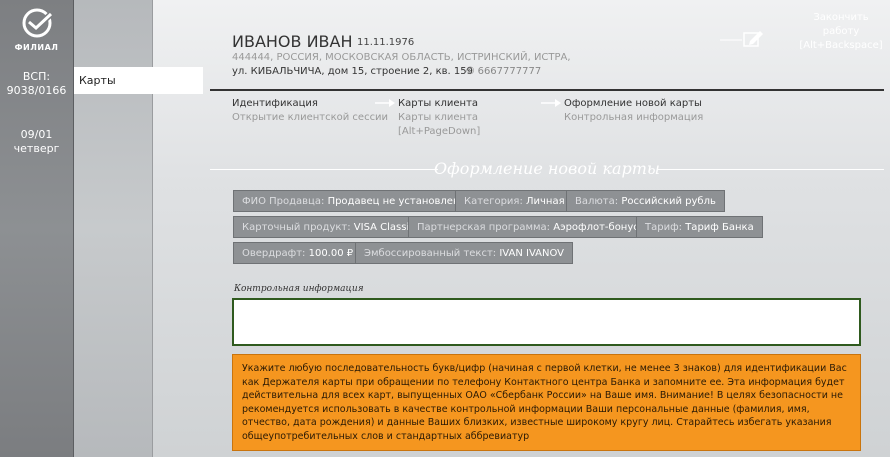  I want to click on client-phone-value: 6667777777, so click(509, 71).